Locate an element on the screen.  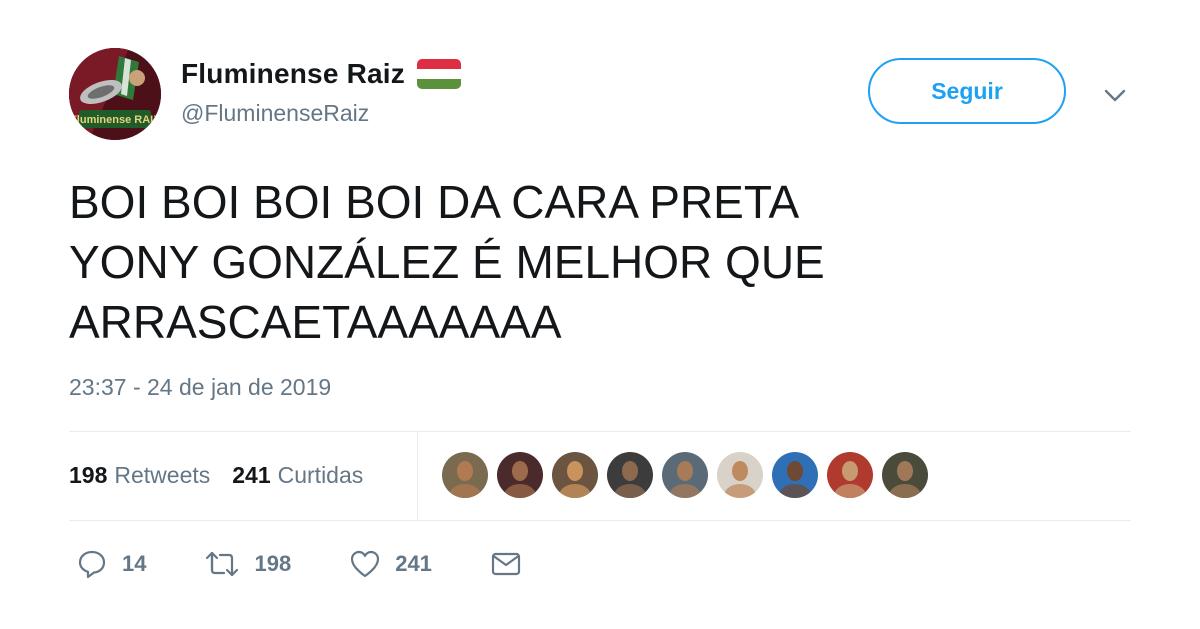
retweets-label: Retweets is located at coordinates (162, 474).